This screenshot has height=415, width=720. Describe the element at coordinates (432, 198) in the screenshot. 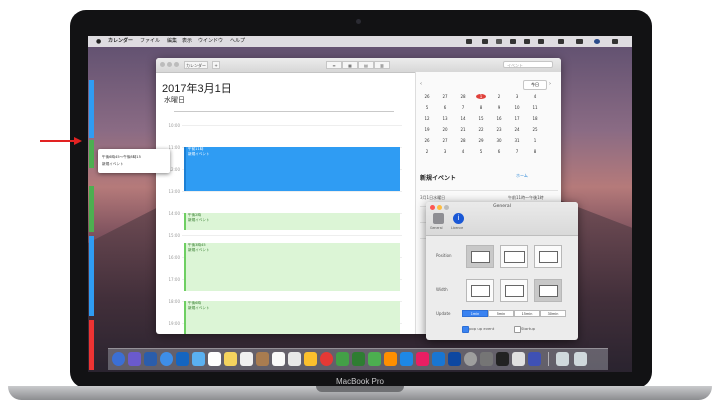

I see `detail-date: 3月1日水曜日` at that location.